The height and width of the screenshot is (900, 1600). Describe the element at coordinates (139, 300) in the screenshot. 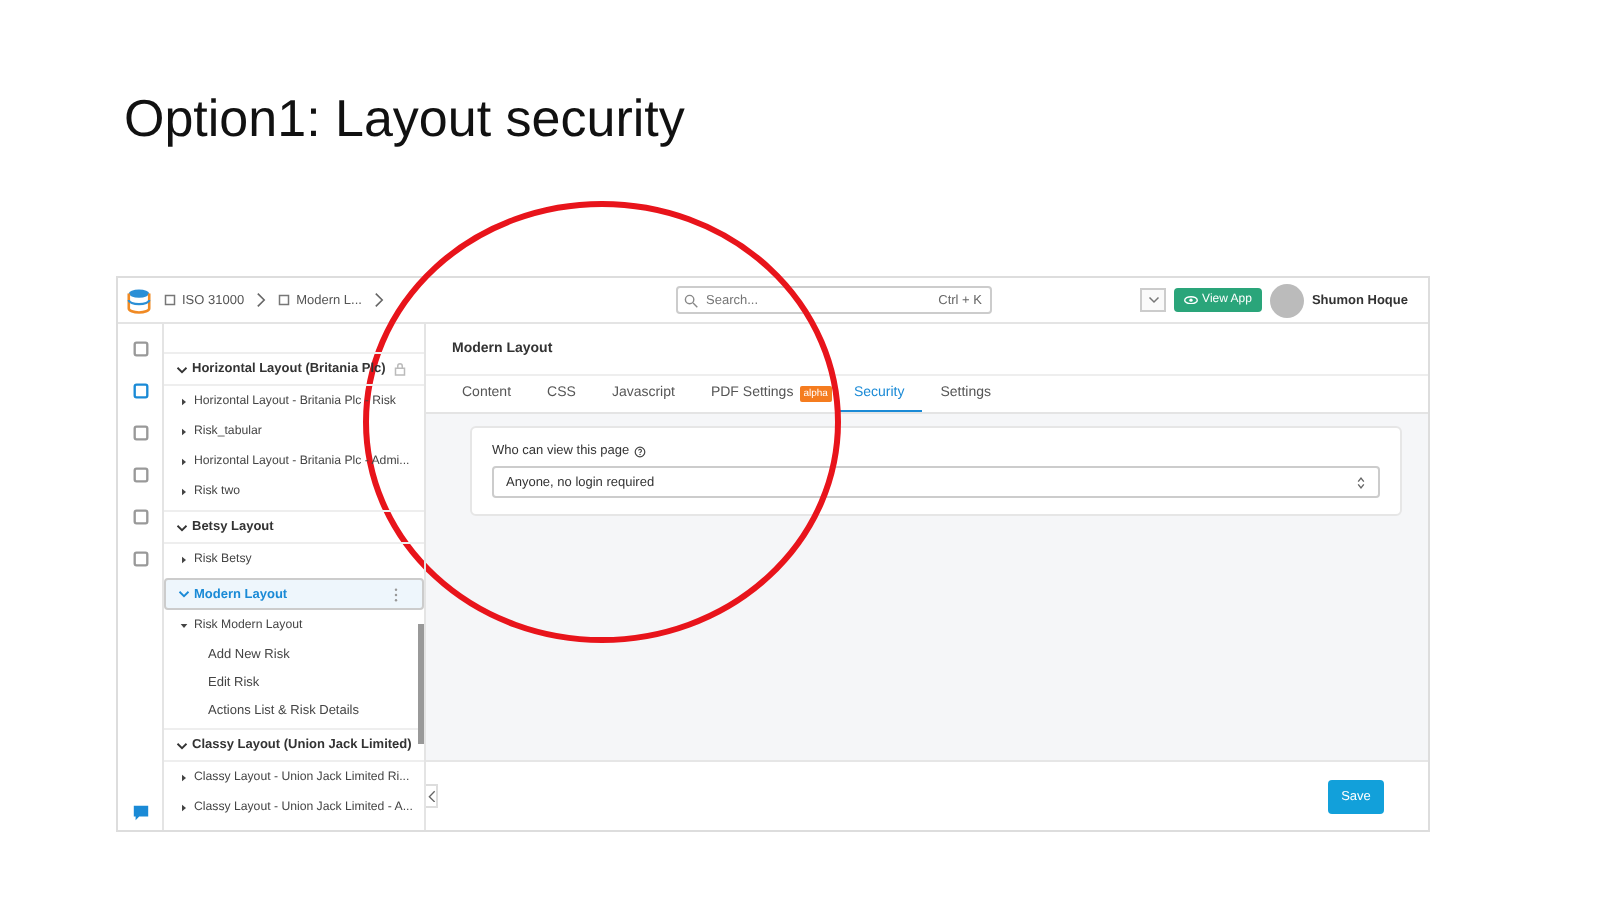

I see `database-logo-icon` at that location.